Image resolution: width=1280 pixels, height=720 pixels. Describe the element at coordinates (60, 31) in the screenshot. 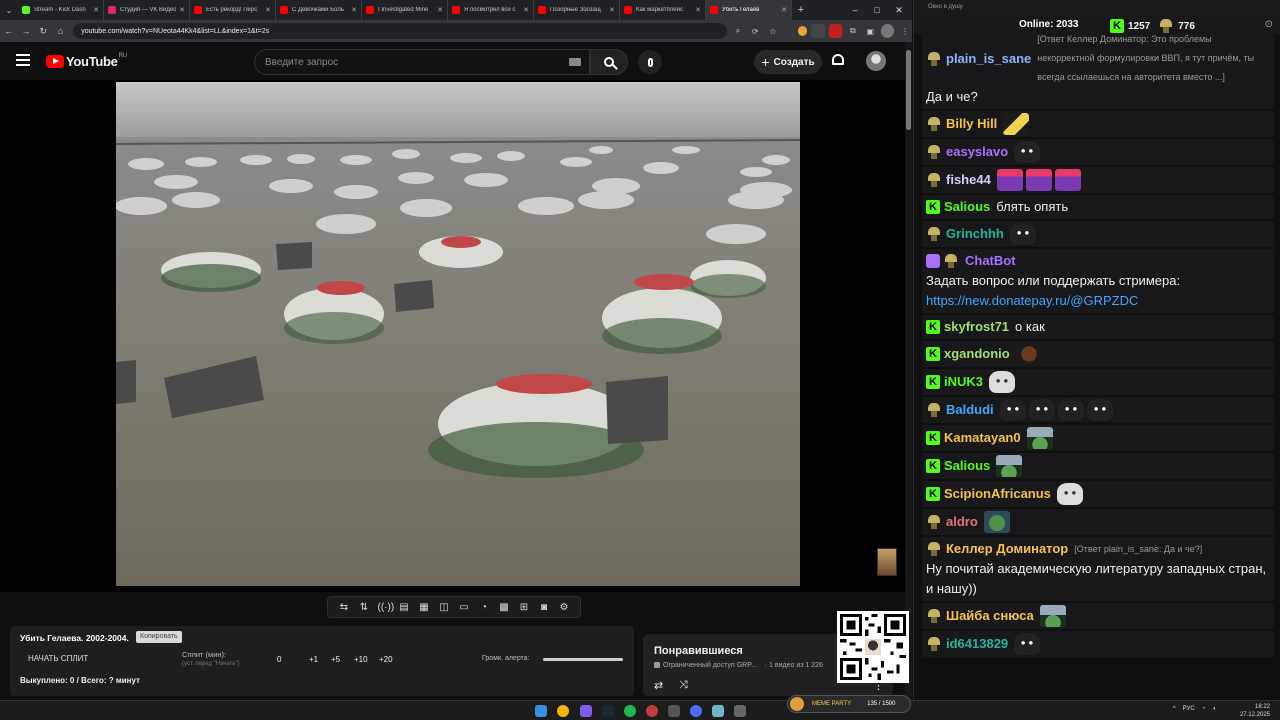

I see `home-icon: ⌂` at that location.